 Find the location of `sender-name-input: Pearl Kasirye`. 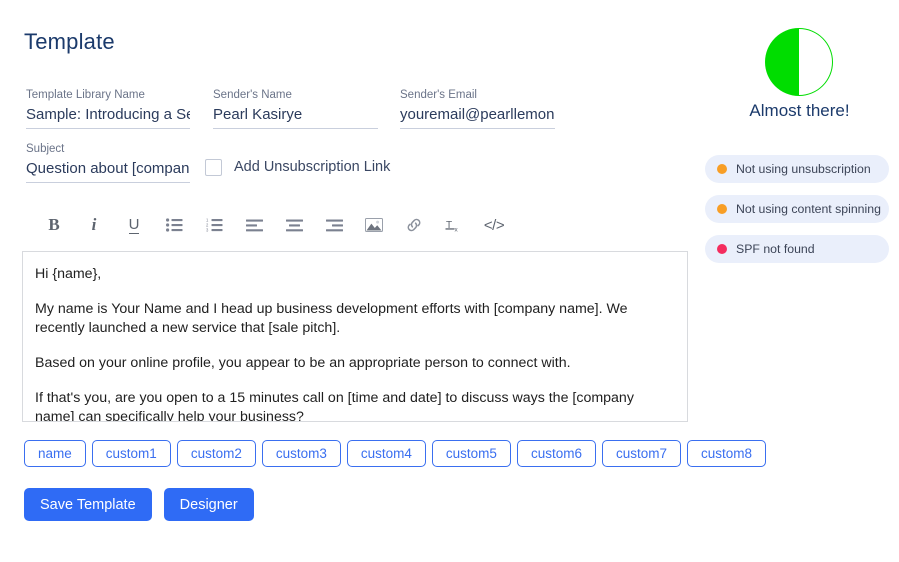

sender-name-input: Pearl Kasirye is located at coordinates (295, 114).